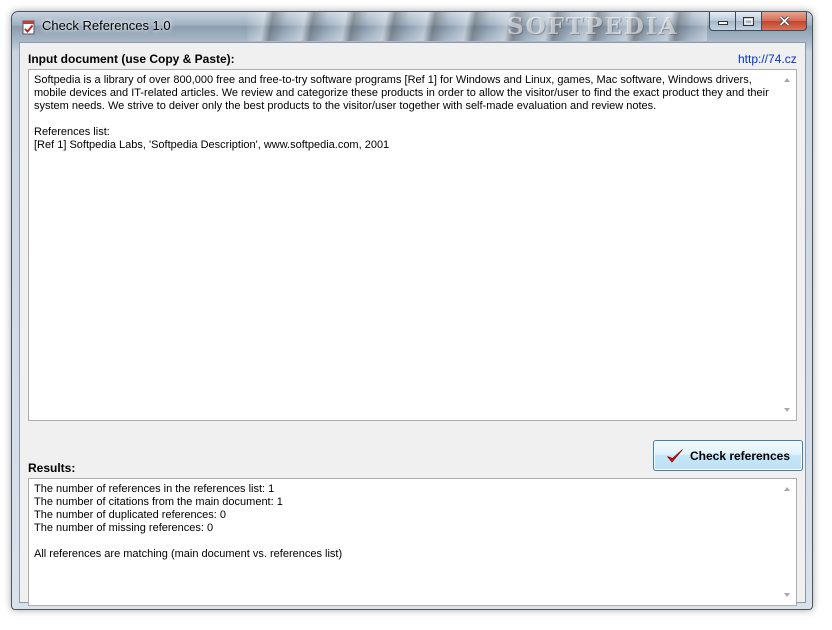  What do you see at coordinates (412, 26) in the screenshot?
I see `title-bar: SOFTPEDIA Check References 1.0` at bounding box center [412, 26].